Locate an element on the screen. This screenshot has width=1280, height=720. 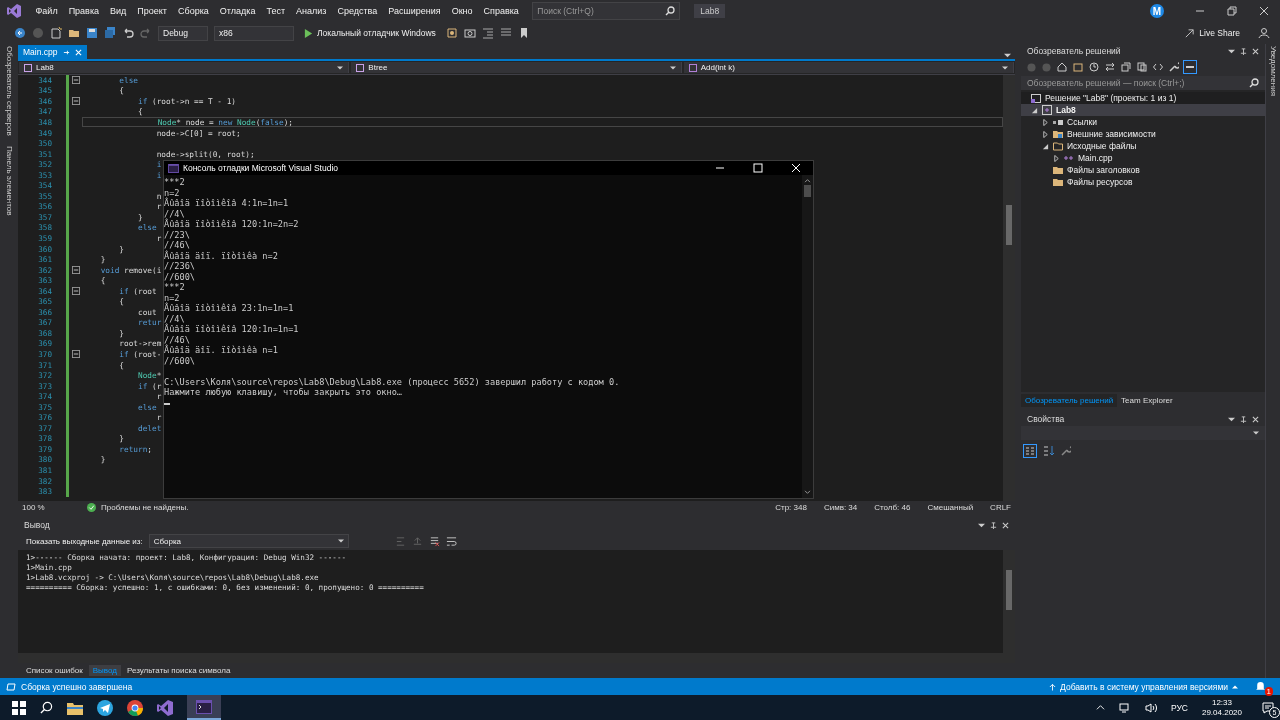
network-icon is located at coordinates (1124, 707).